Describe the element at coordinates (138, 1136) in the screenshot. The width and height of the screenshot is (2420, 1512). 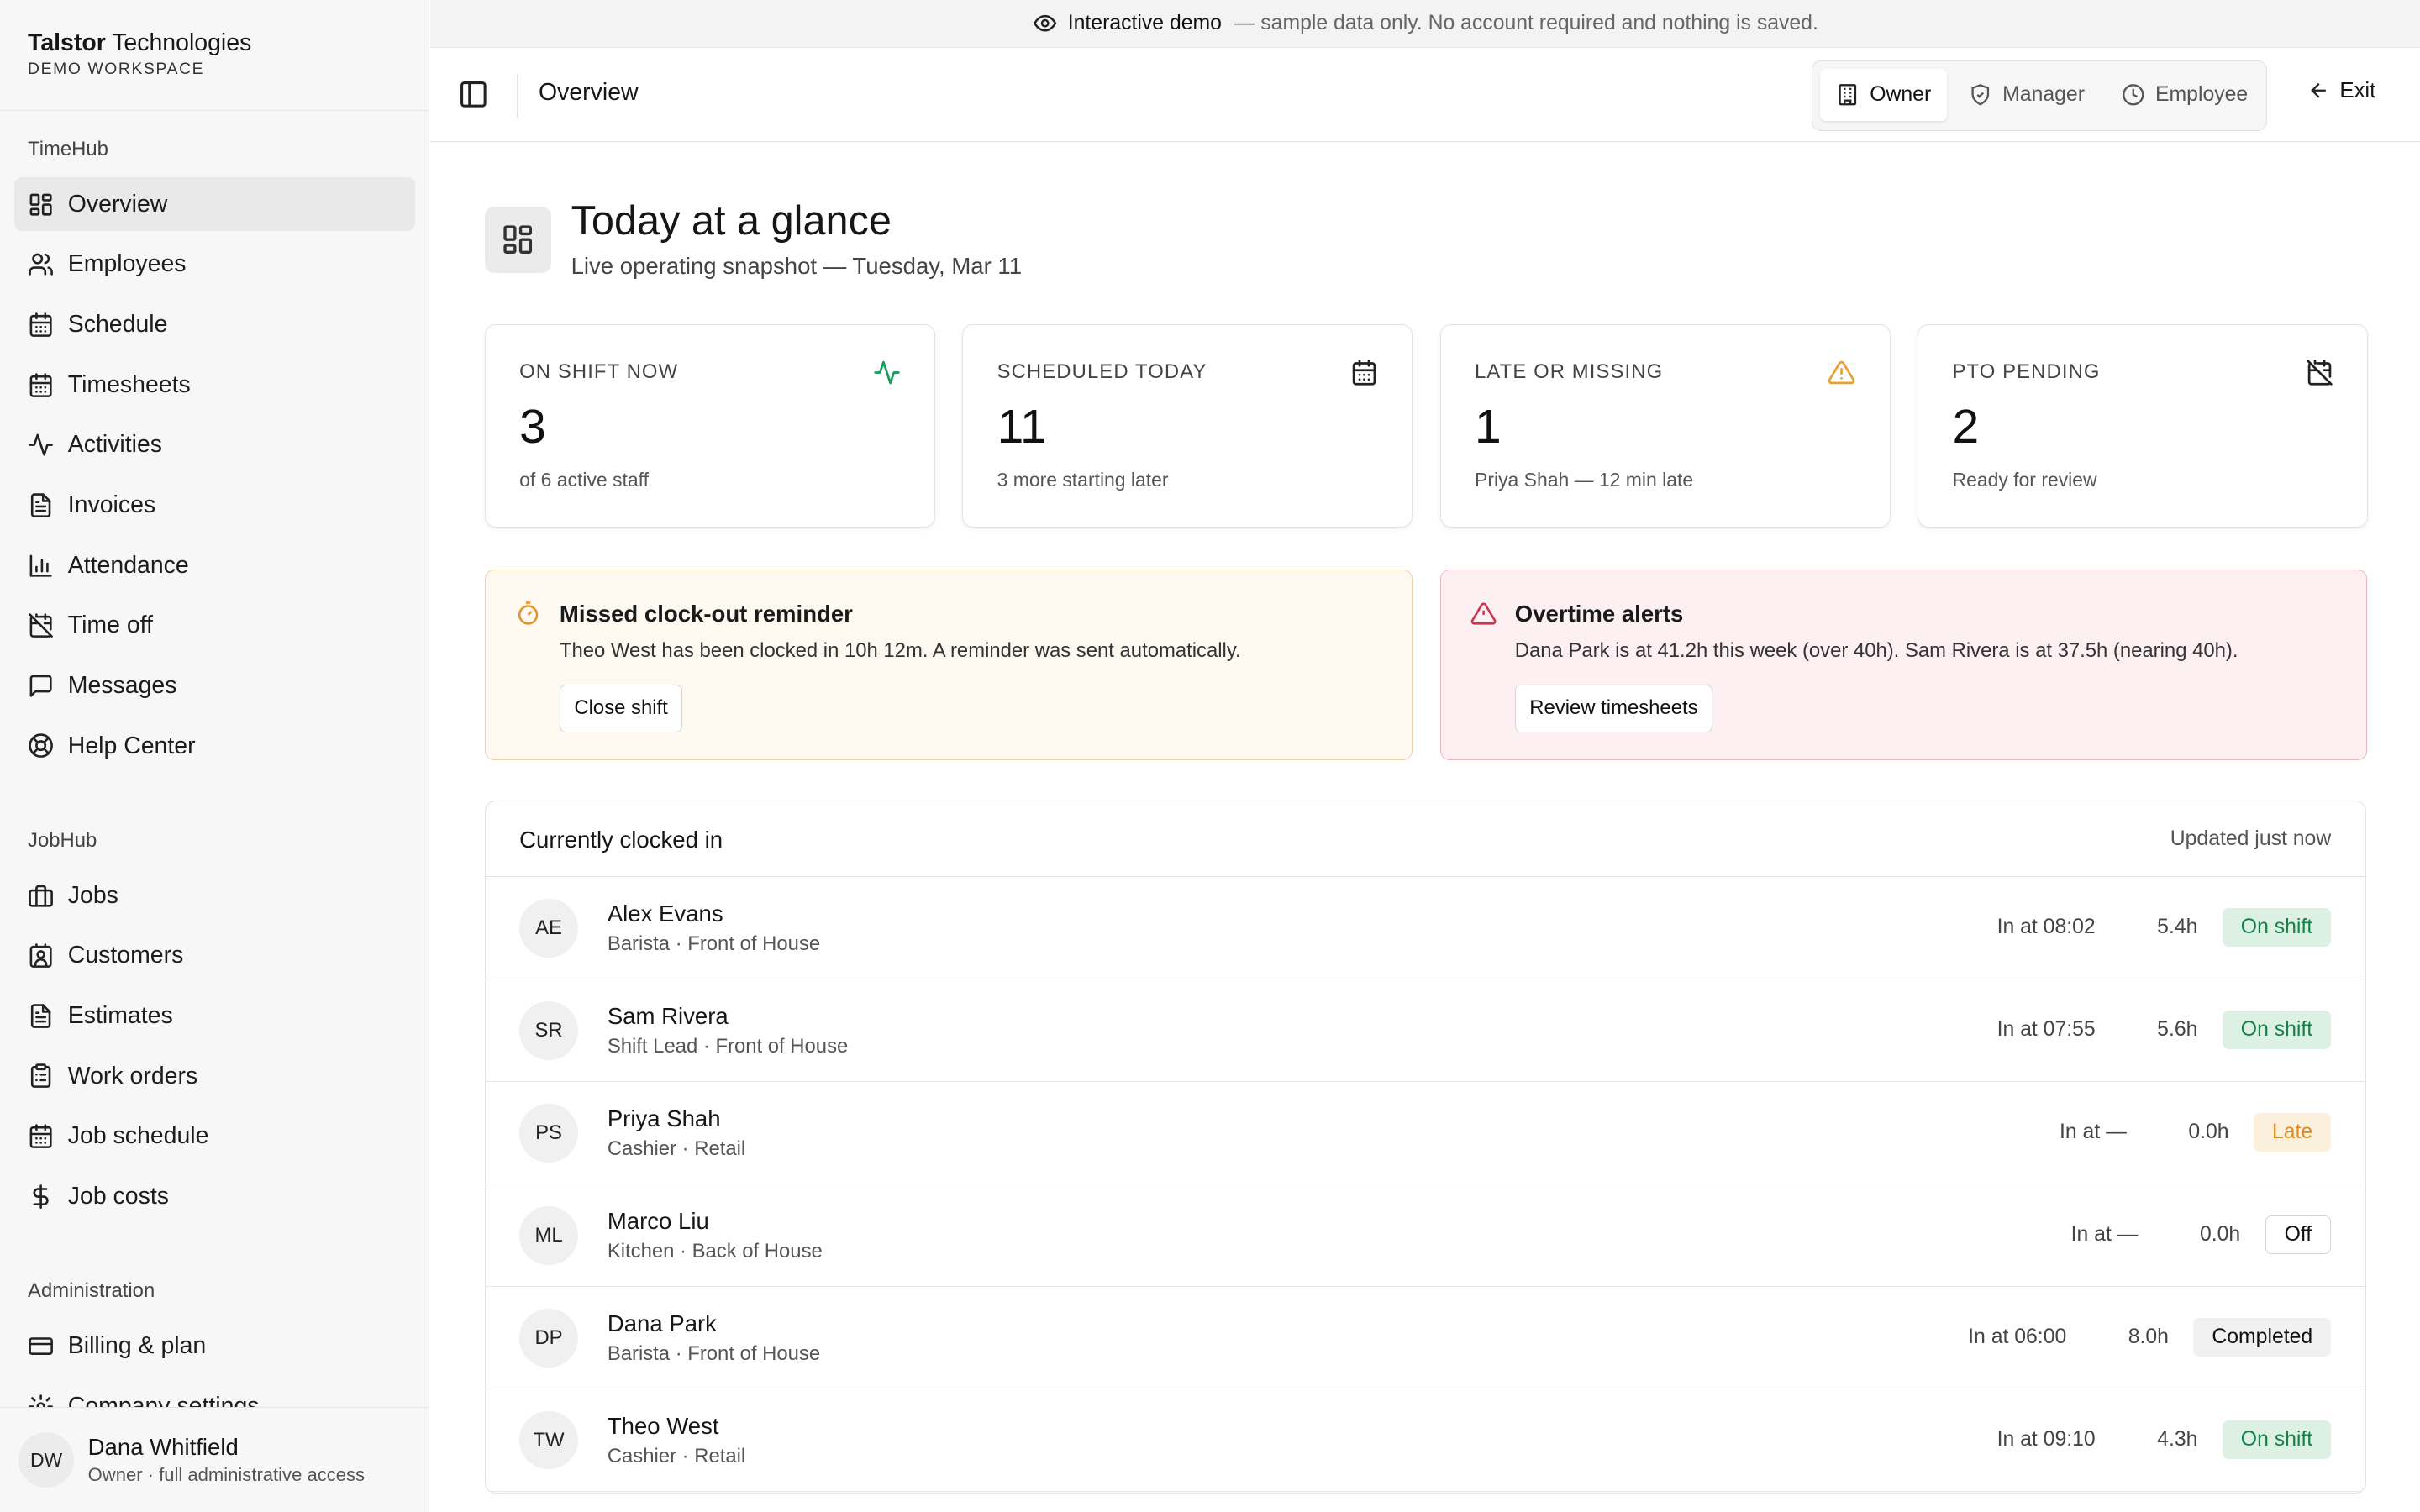
I see `sidebar-item-label: Job schedule` at that location.